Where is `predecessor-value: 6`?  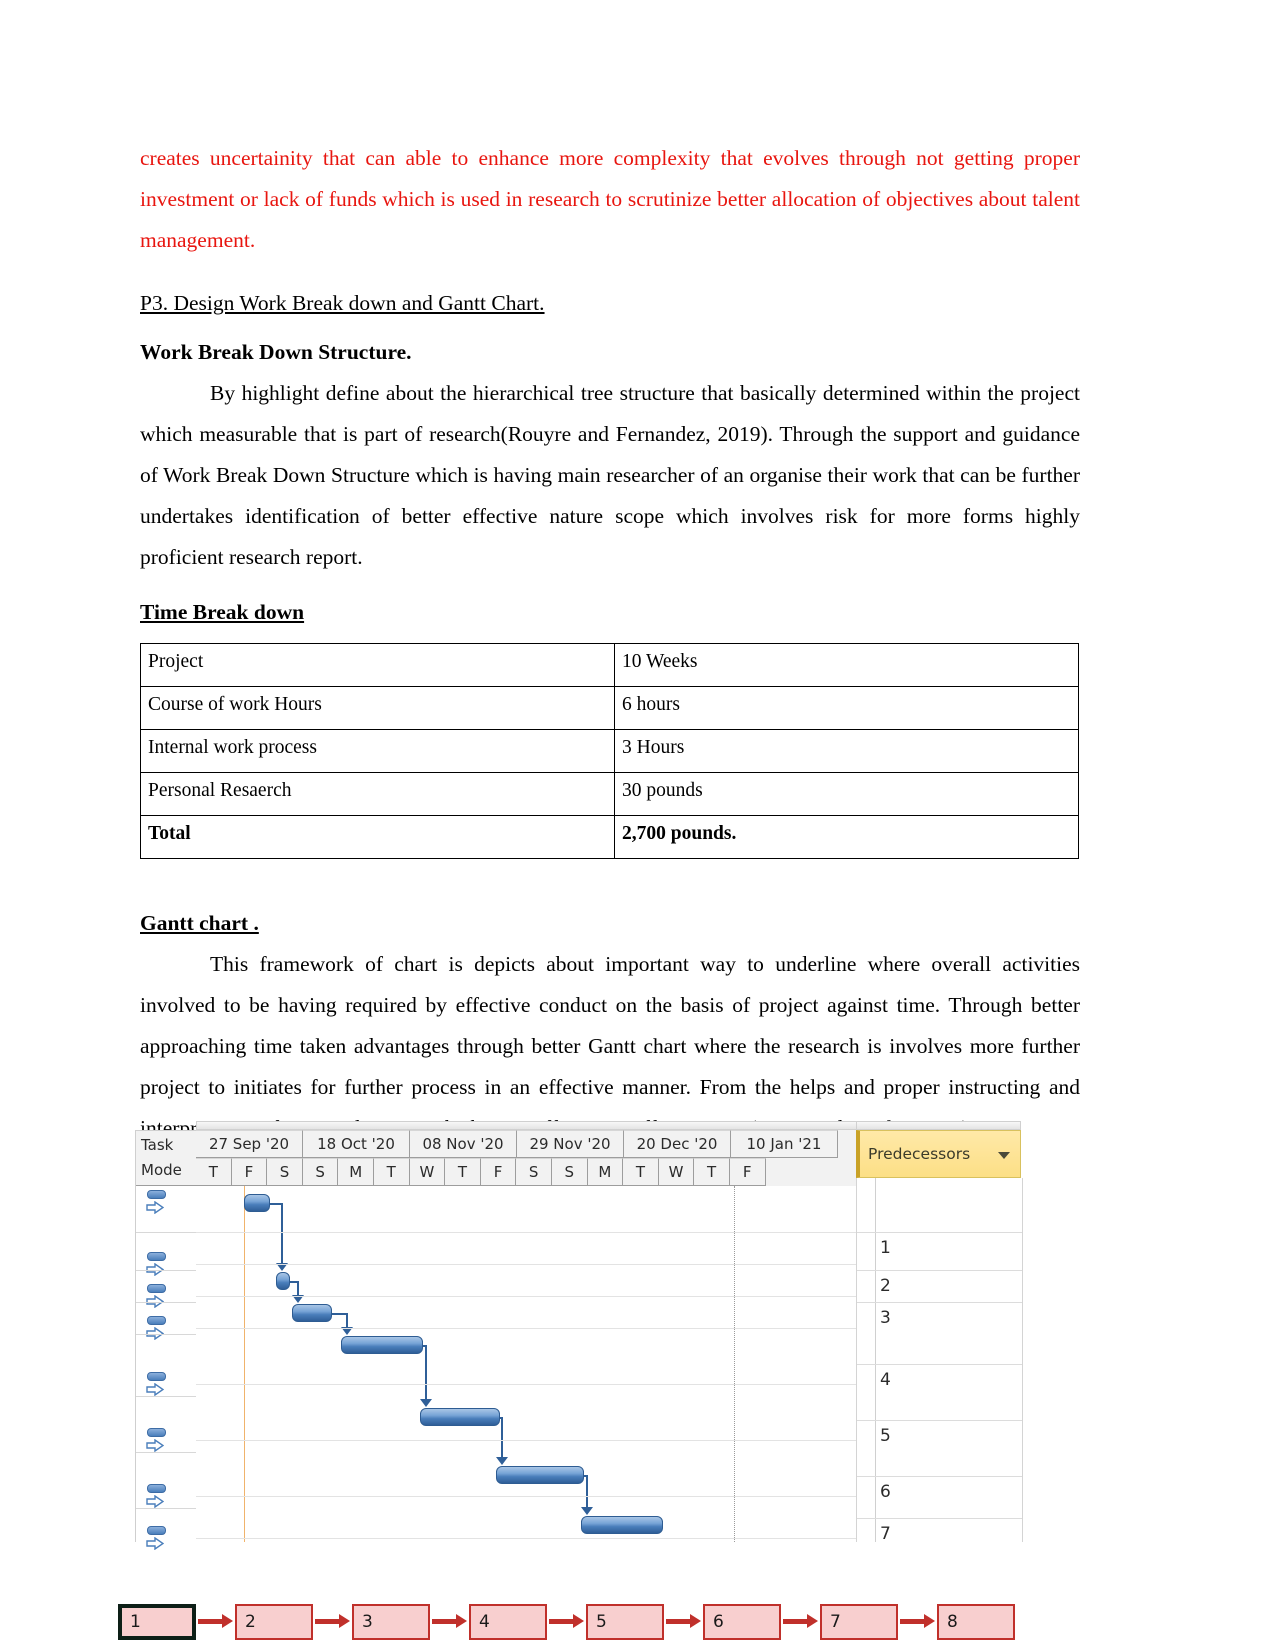 predecessor-value: 6 is located at coordinates (885, 1492).